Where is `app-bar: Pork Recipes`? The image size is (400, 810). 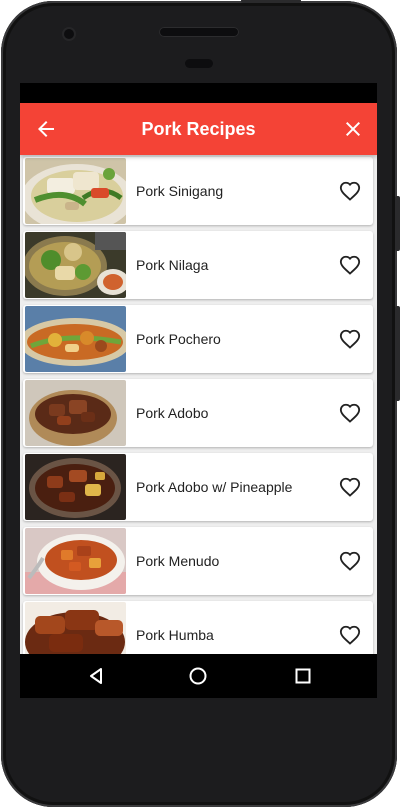 app-bar: Pork Recipes is located at coordinates (198, 129).